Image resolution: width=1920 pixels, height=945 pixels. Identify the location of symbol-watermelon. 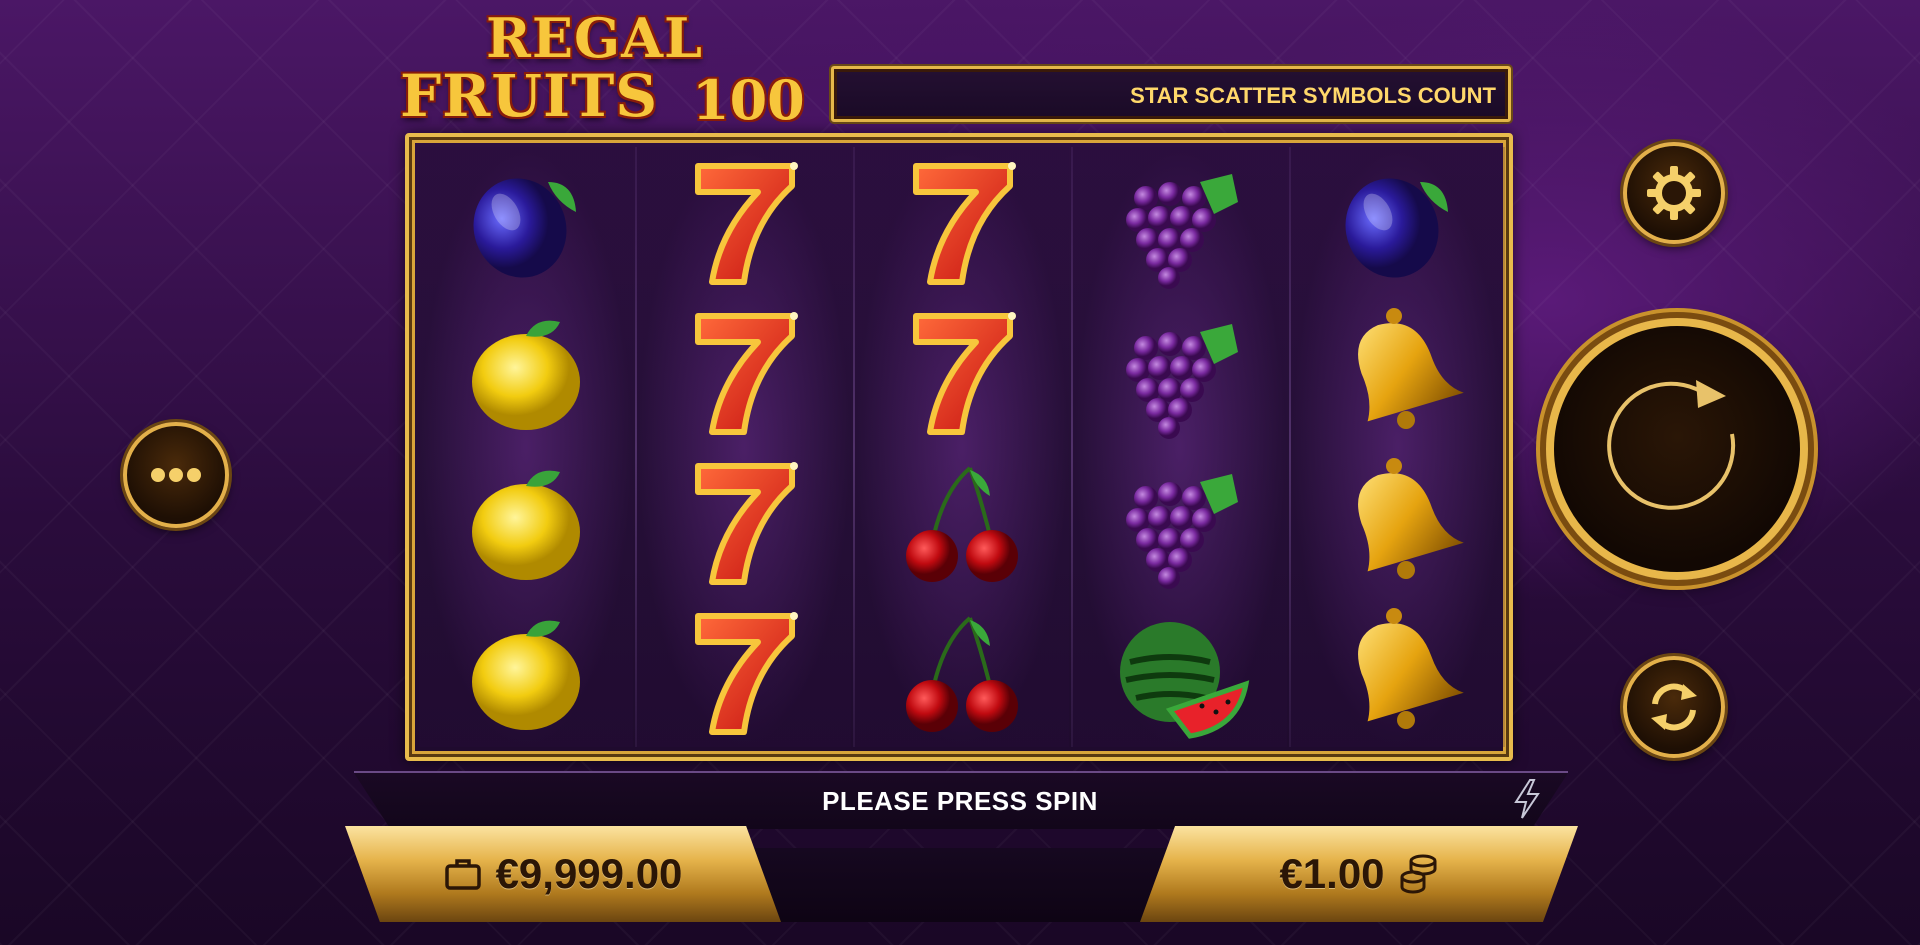
(1180, 672).